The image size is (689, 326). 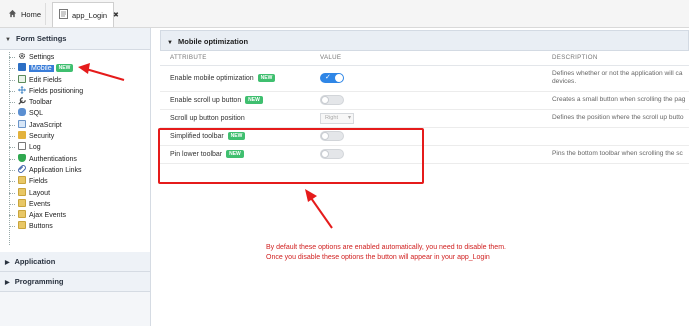 I want to click on form-settings-header: ▼ Form Settings, so click(x=75, y=39).